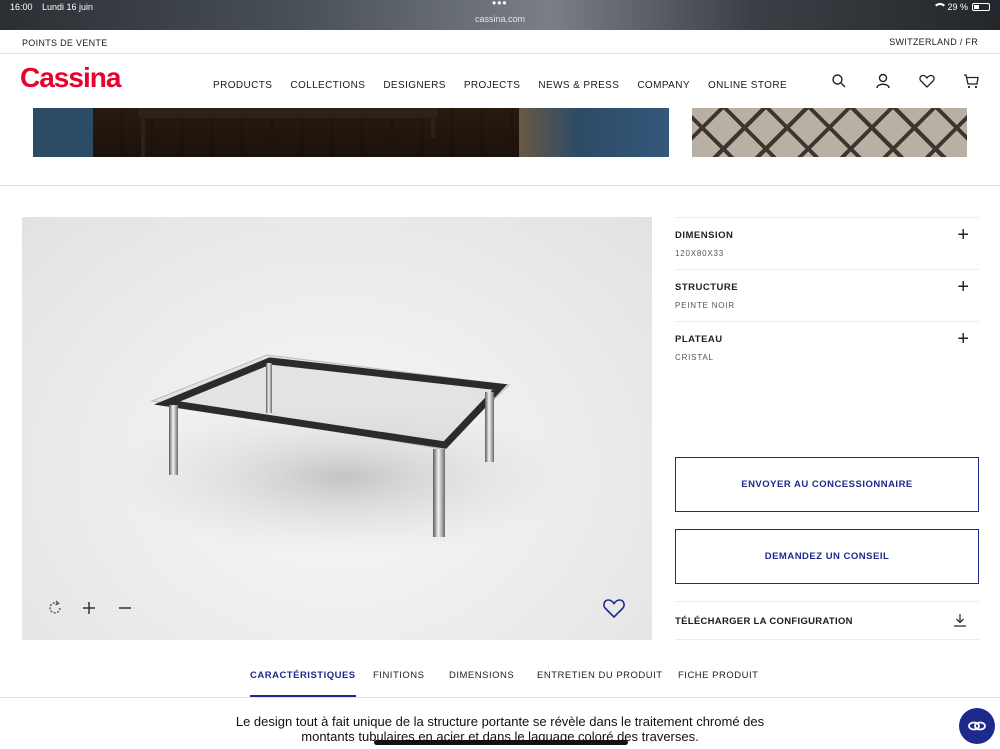  What do you see at coordinates (747, 85) in the screenshot?
I see `nav-online-store: ONLINE STORE` at bounding box center [747, 85].